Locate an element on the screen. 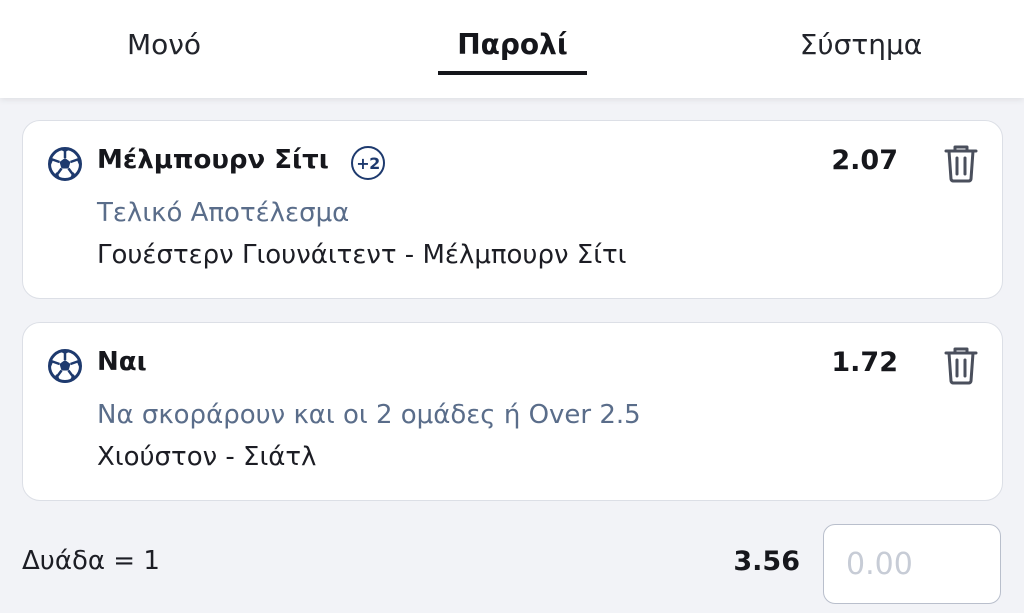 The height and width of the screenshot is (613, 1024). stake-input is located at coordinates (912, 564).